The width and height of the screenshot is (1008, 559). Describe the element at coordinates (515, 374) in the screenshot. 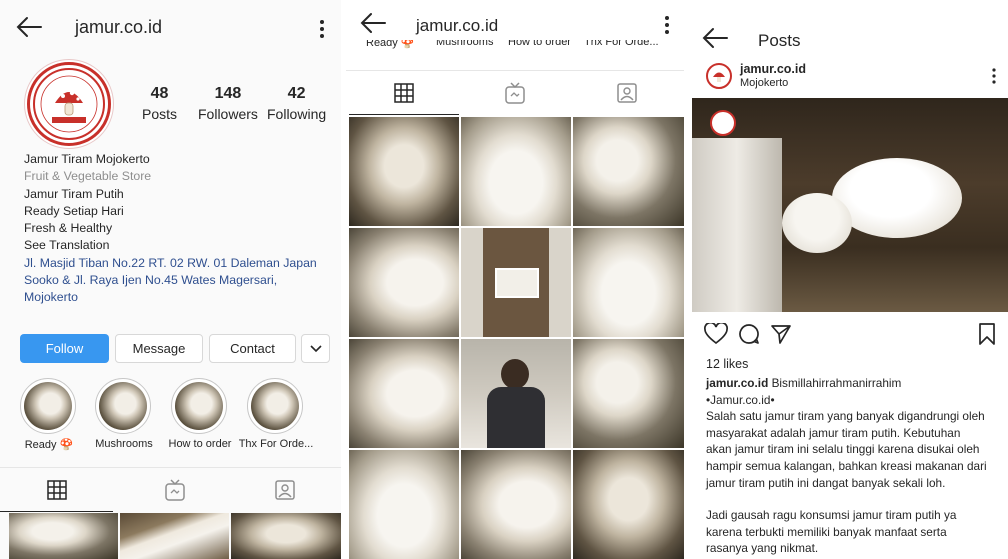

I see `person-head` at that location.